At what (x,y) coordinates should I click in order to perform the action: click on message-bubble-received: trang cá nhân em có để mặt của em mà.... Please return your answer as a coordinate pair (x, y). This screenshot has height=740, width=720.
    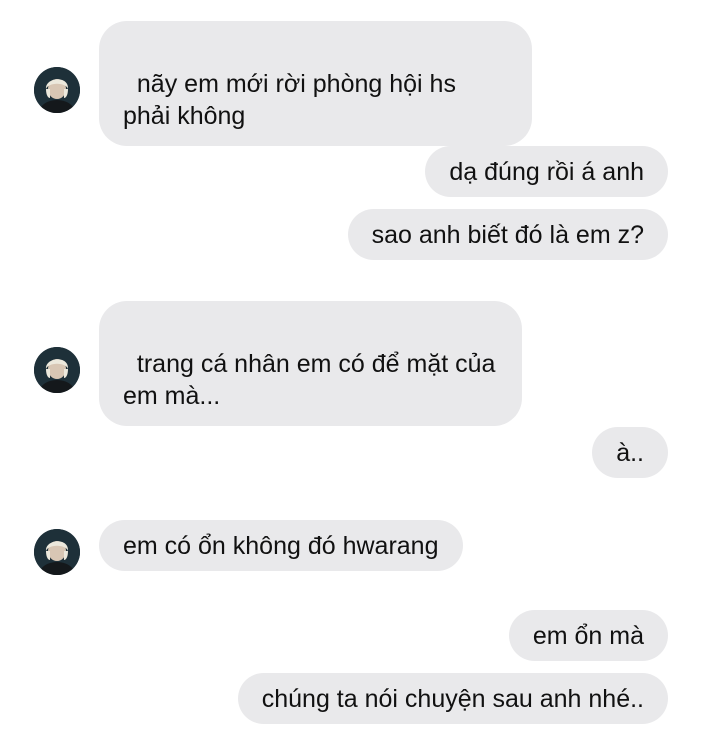
    Looking at the image, I should click on (310, 363).